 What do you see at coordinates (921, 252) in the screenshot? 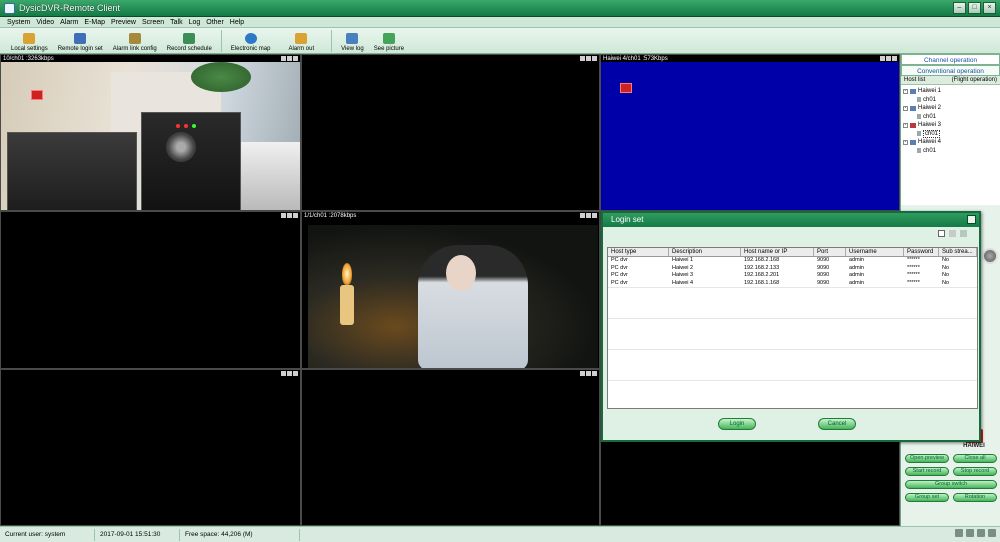
I see `col-password: Password` at bounding box center [921, 252].